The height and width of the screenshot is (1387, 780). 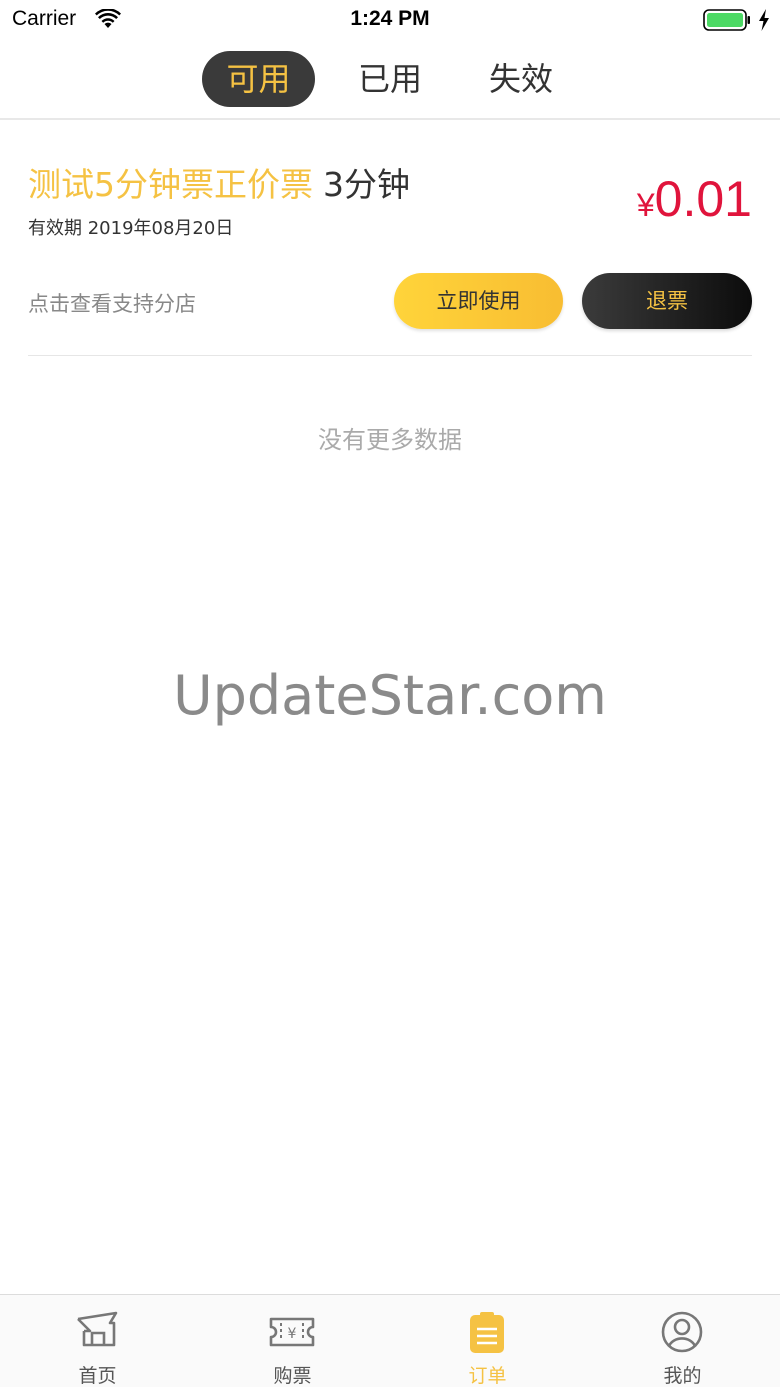 What do you see at coordinates (764, 20) in the screenshot?
I see `charging-icon` at bounding box center [764, 20].